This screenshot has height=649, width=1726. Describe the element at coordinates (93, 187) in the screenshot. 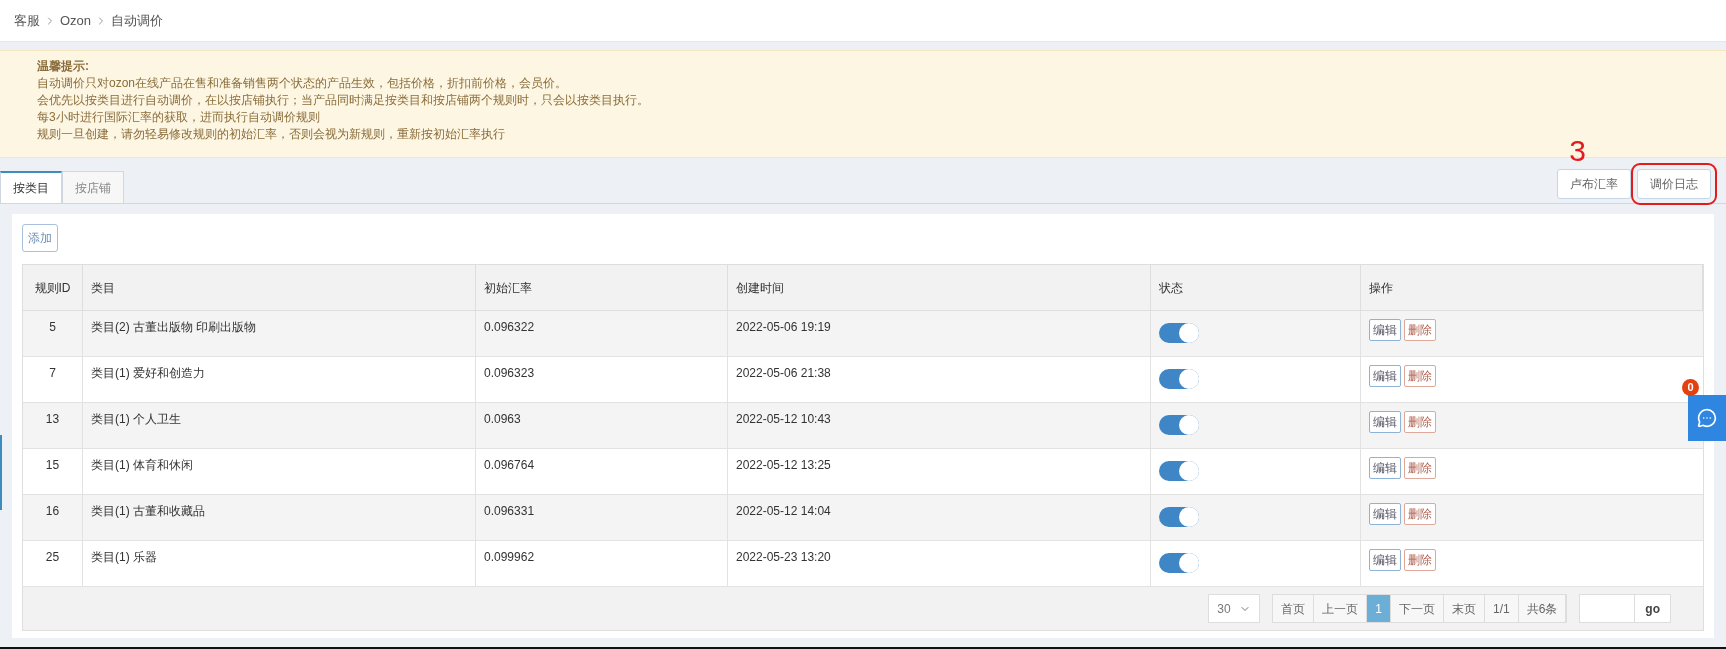

I see `tab: 按店铺` at that location.